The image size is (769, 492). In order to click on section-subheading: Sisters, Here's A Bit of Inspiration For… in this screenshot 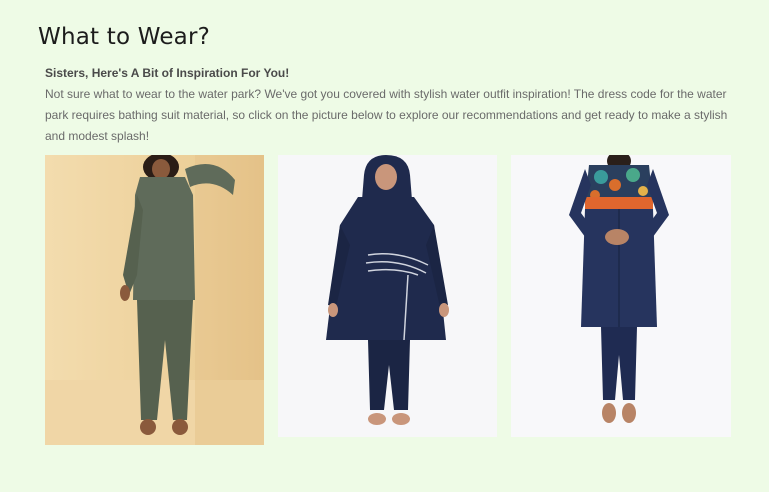, I will do `click(167, 73)`.